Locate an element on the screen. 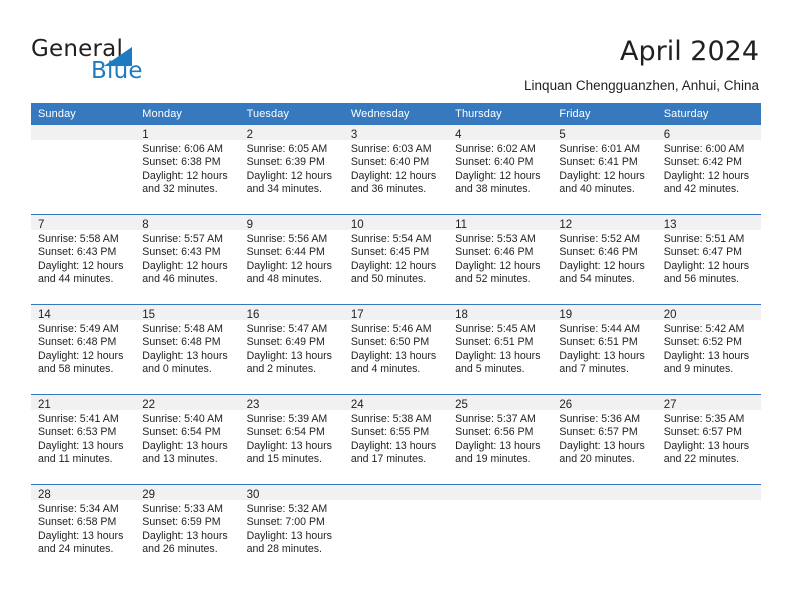 This screenshot has height=612, width=792. day-number: 2 is located at coordinates (291, 133).